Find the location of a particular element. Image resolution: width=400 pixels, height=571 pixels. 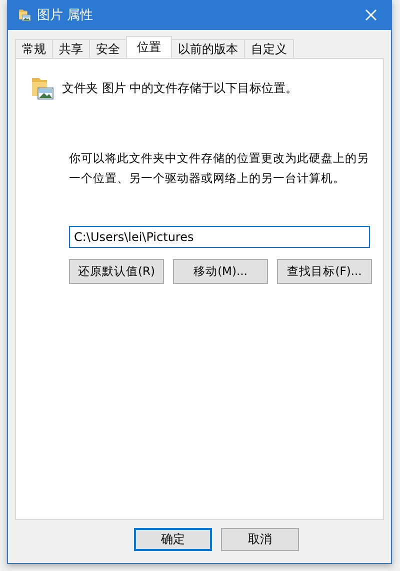

folder-picture-icon is located at coordinates (42, 88).